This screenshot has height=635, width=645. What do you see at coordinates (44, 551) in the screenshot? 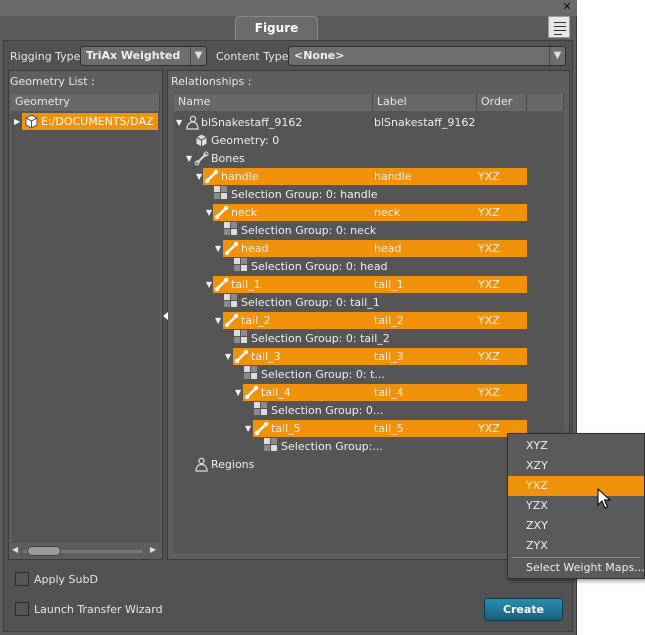
I see `scroll-thumb` at bounding box center [44, 551].